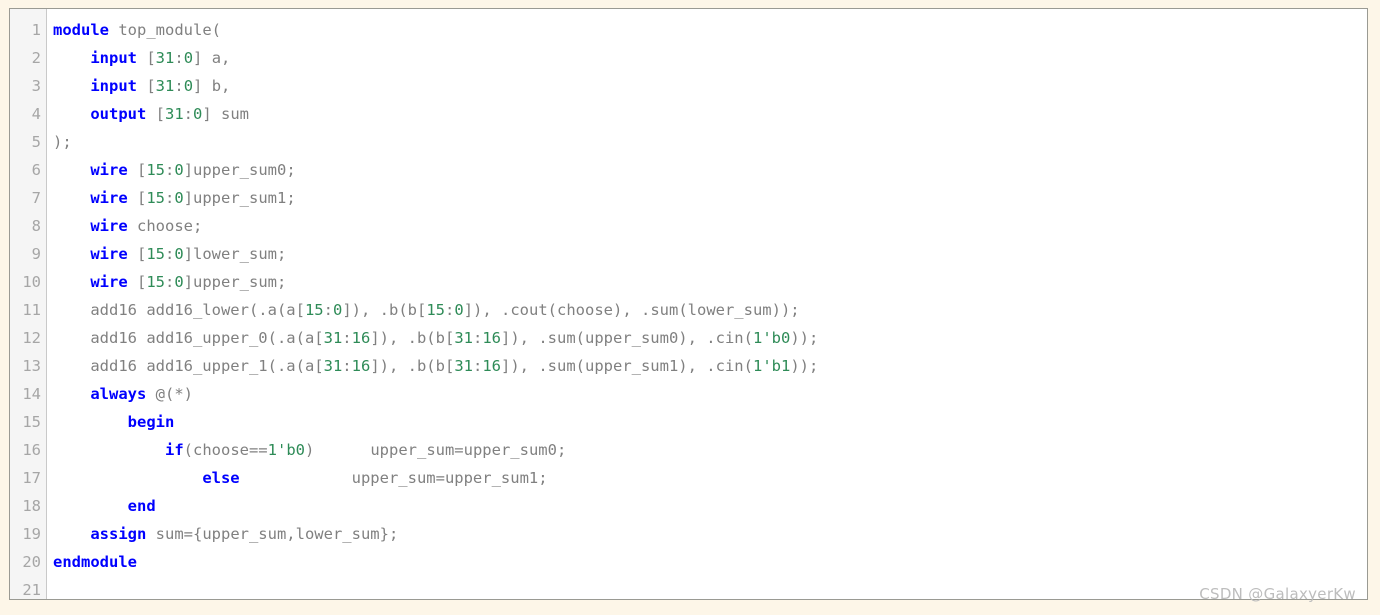 The image size is (1380, 615). What do you see at coordinates (118, 534) in the screenshot?
I see `code-keyword: assign` at bounding box center [118, 534].